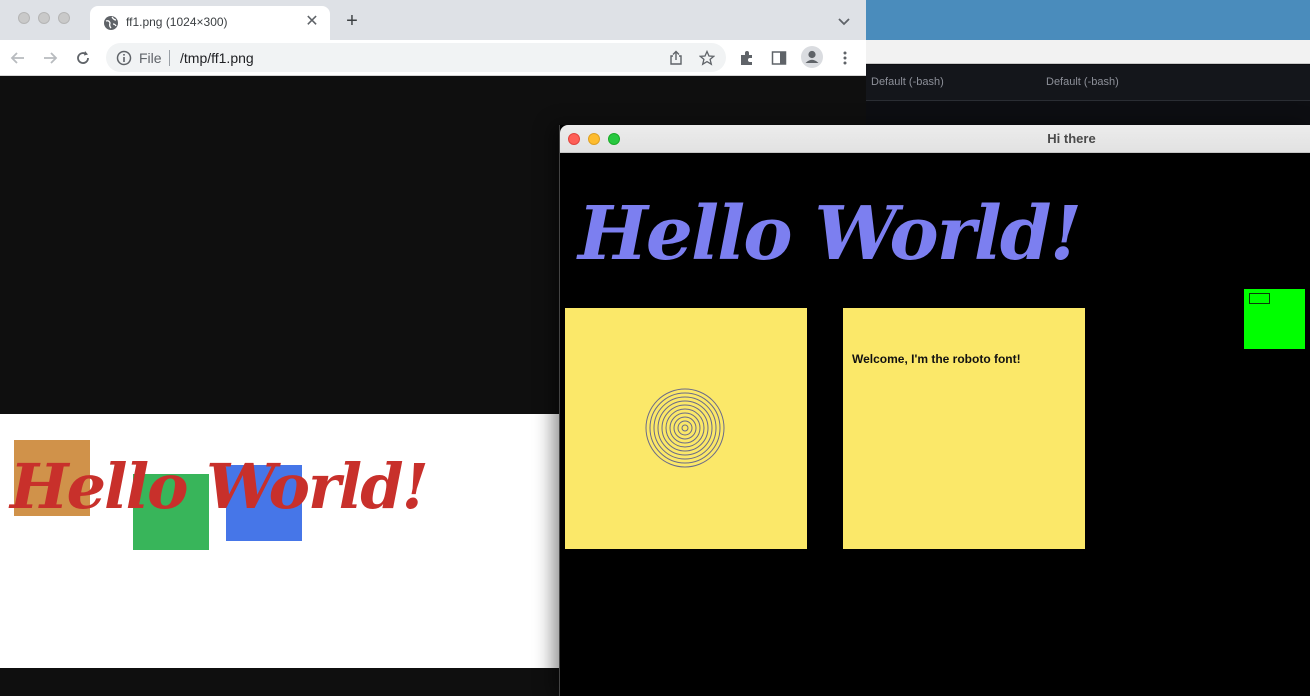 This screenshot has width=1310, height=696. I want to click on terminal-toolbar, so click(1088, 52).